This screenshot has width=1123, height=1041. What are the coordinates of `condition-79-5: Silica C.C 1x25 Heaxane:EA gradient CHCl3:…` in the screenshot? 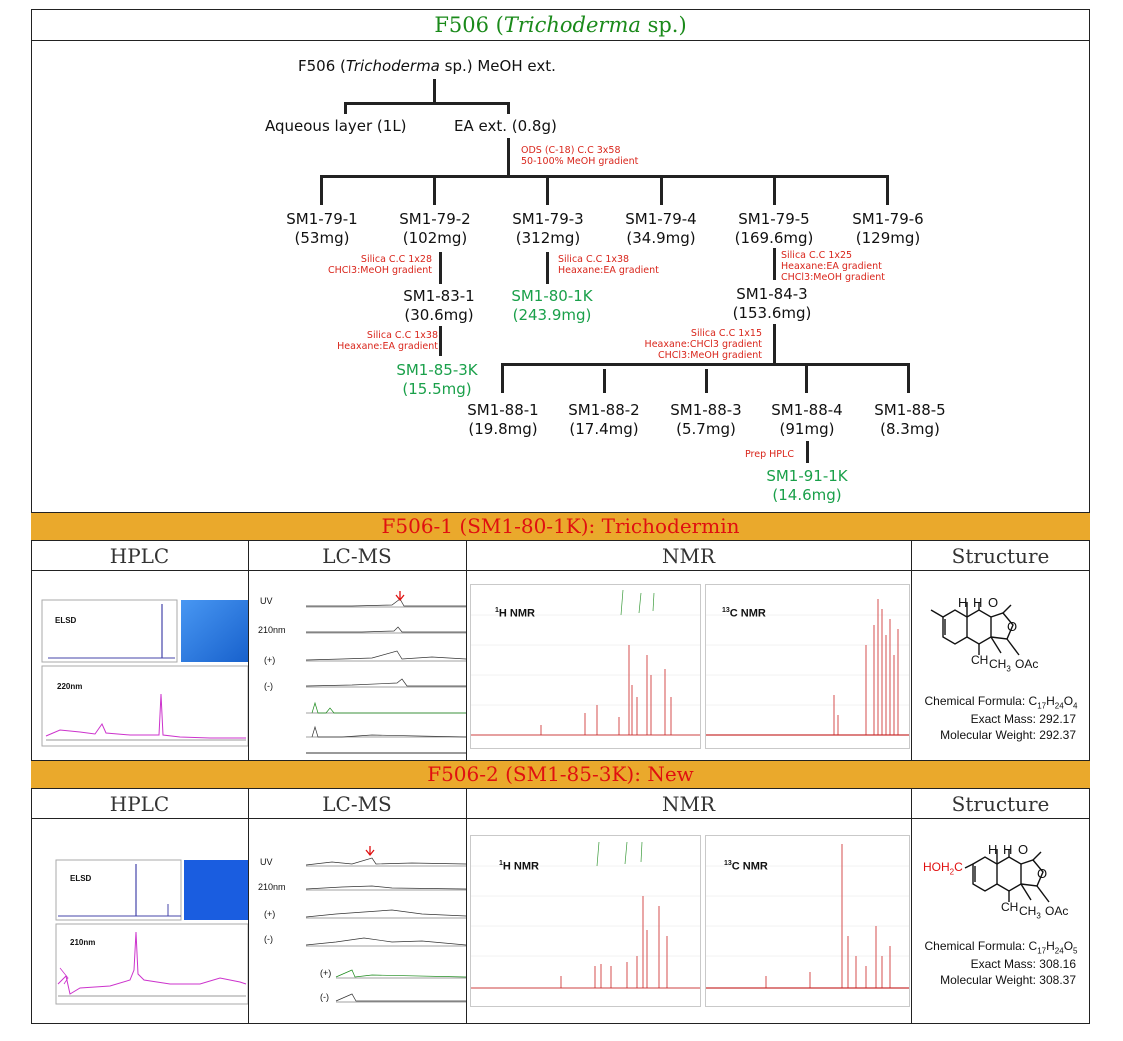 It's located at (833, 266).